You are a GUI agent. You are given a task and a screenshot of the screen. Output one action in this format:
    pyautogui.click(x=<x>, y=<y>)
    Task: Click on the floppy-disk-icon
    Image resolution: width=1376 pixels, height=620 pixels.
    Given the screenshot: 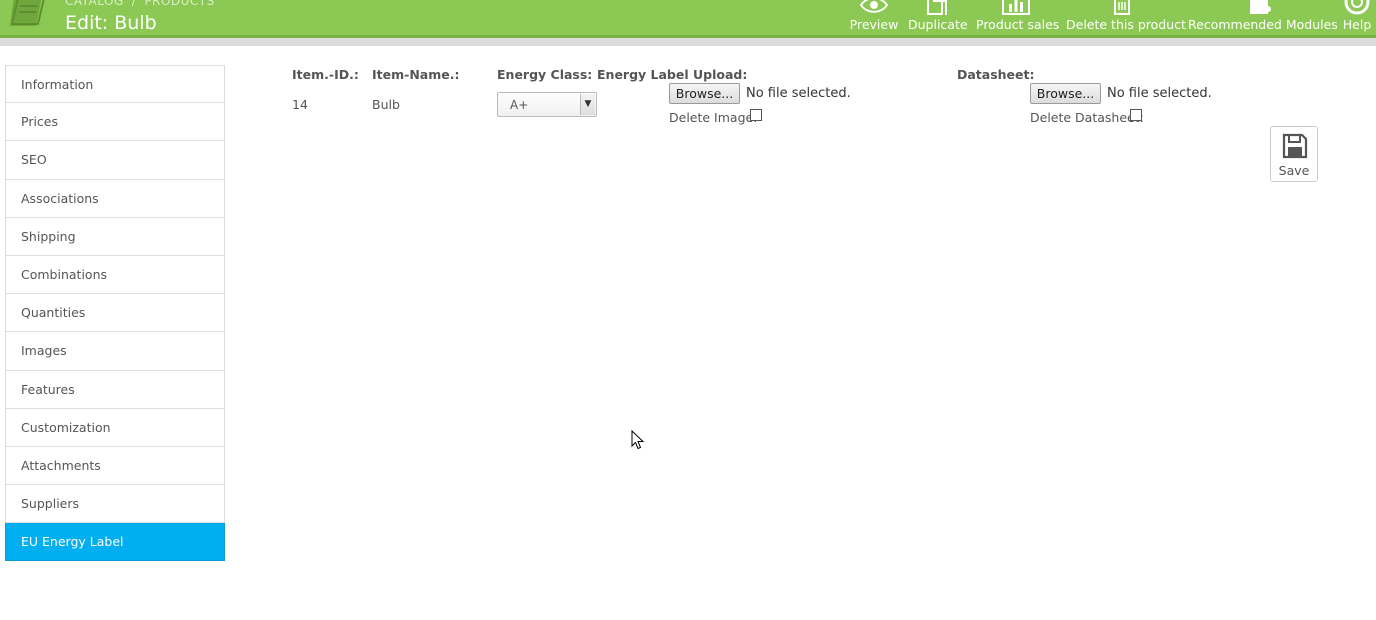 What is the action you would take?
    pyautogui.click(x=1295, y=146)
    